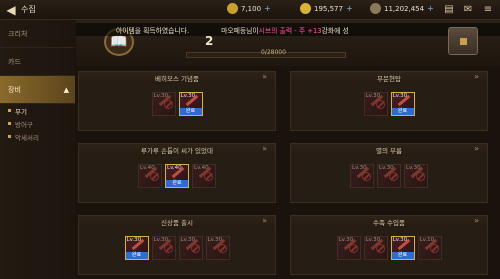 This screenshot has height=279, width=500. Describe the element at coordinates (177, 78) in the screenshot. I see `panel-header: 베히모스 기념품 »` at that location.